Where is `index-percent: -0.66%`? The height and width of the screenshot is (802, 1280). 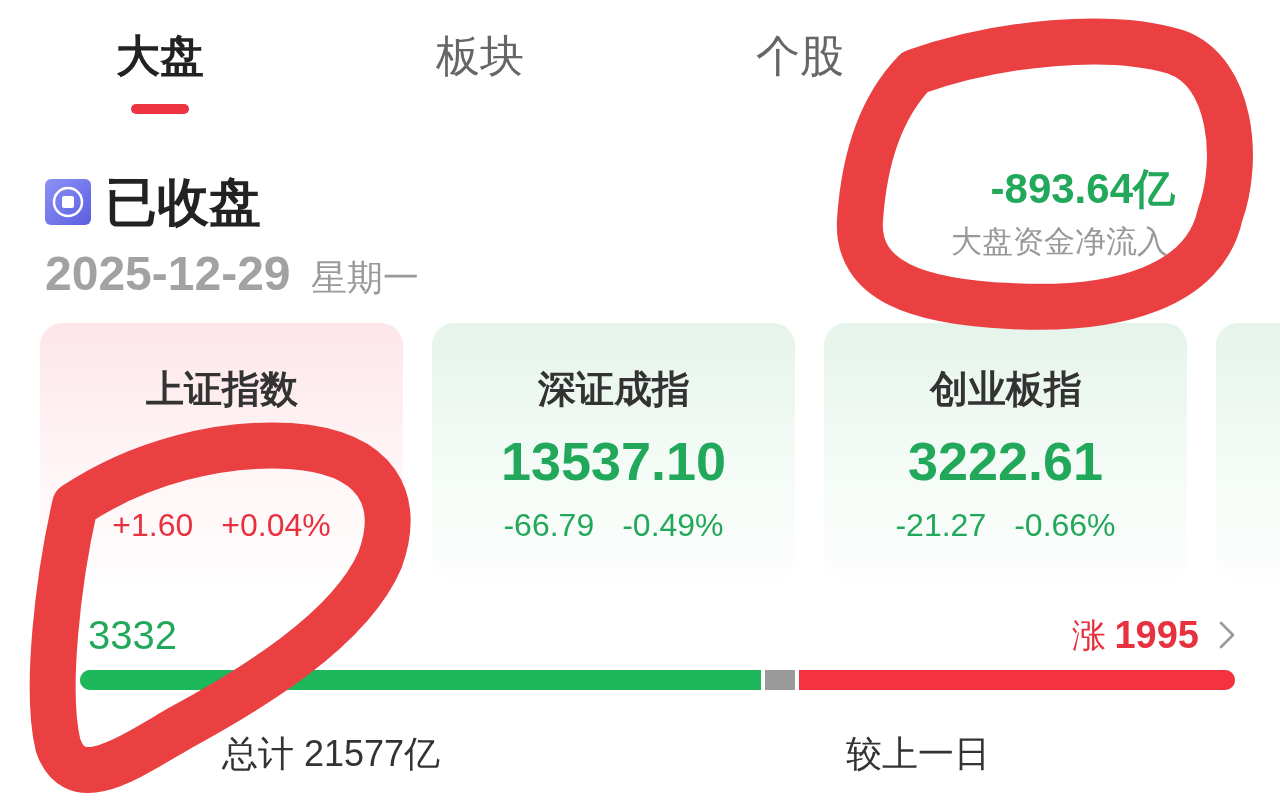 index-percent: -0.66% is located at coordinates (1065, 525).